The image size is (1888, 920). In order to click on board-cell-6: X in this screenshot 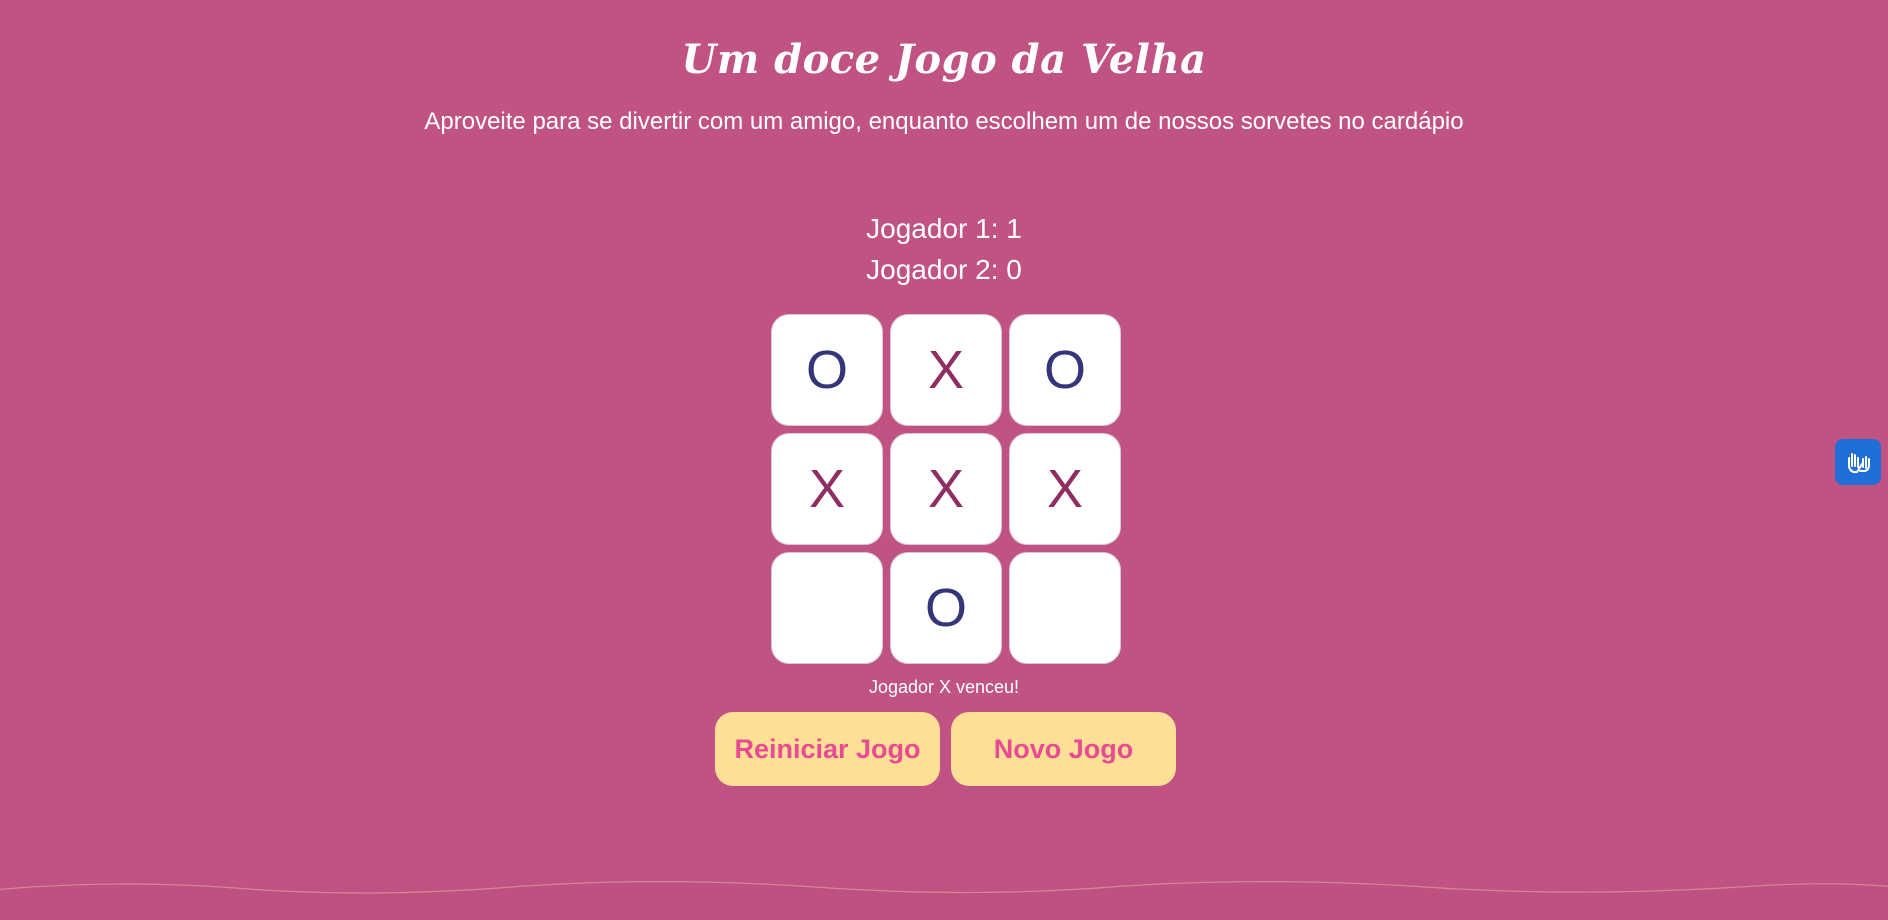, I will do `click(1065, 489)`.